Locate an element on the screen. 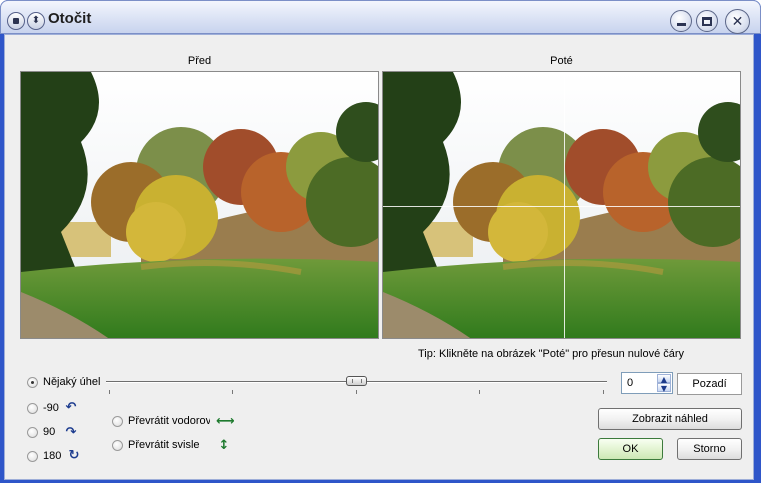 Image resolution: width=761 pixels, height=483 pixels. radio-rotate-90: 90 is located at coordinates (41, 432).